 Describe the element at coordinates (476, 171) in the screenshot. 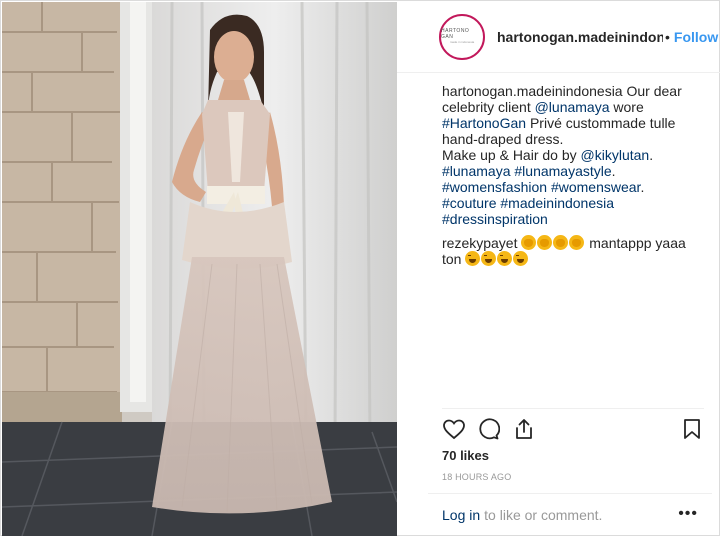

I see `hashtag-lunamaya: #lunamaya` at that location.